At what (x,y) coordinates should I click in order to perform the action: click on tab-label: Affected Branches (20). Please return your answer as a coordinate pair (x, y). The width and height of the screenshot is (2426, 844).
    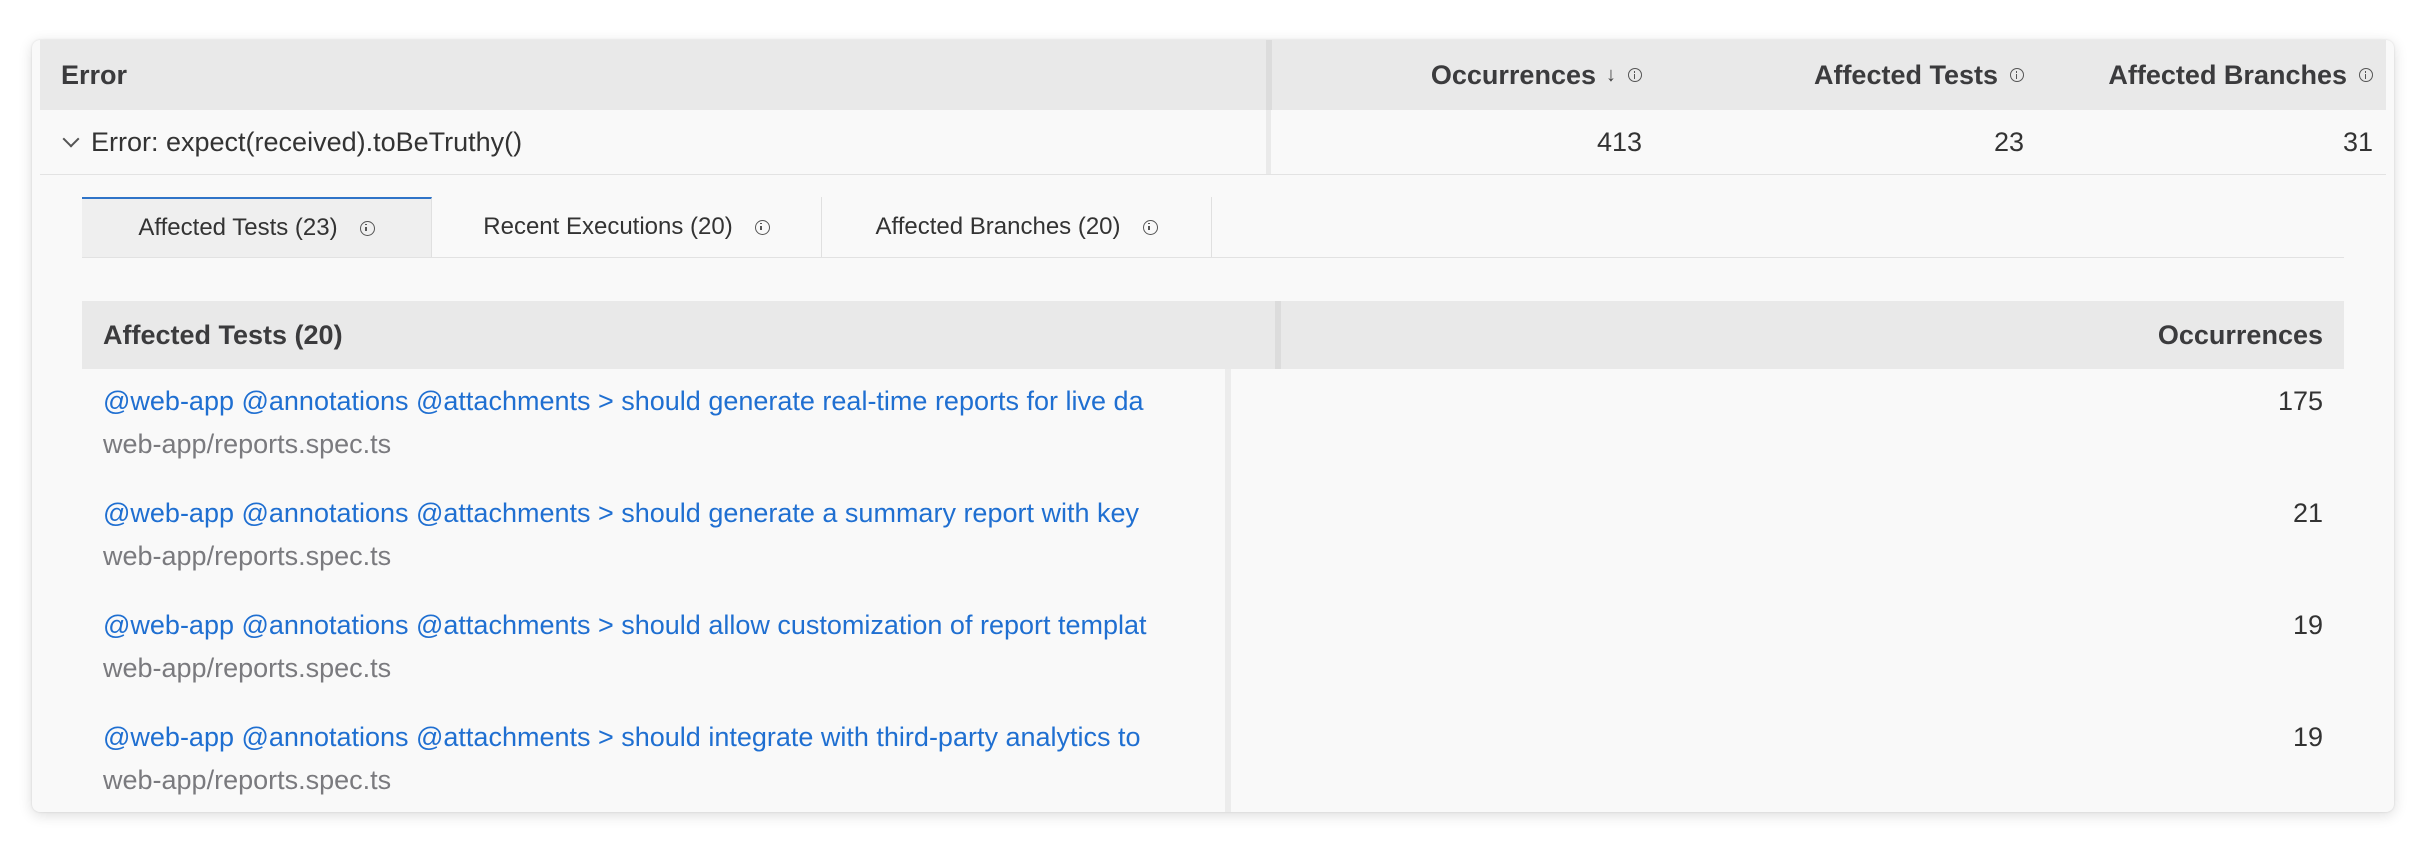
    Looking at the image, I should click on (998, 226).